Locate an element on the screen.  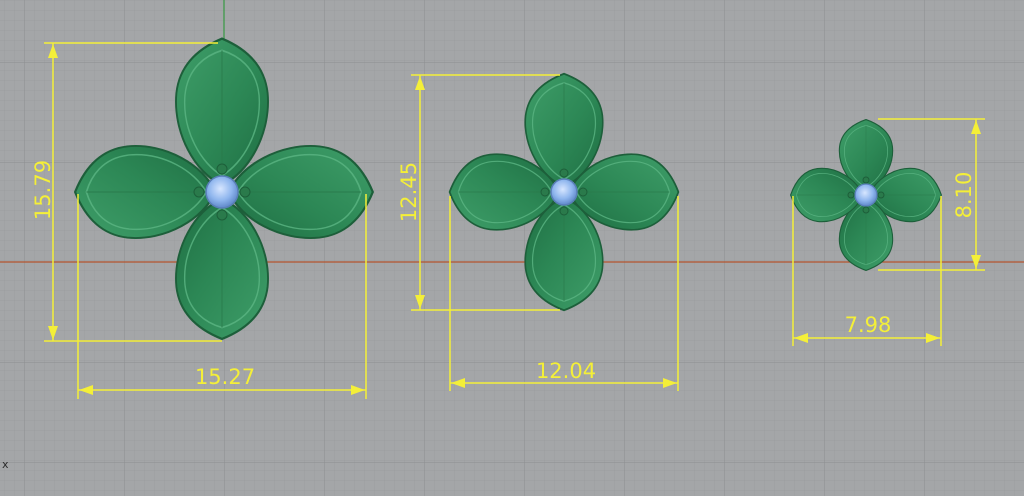
dimension-small-height-label: 8.10 is located at coordinates (964, 195).